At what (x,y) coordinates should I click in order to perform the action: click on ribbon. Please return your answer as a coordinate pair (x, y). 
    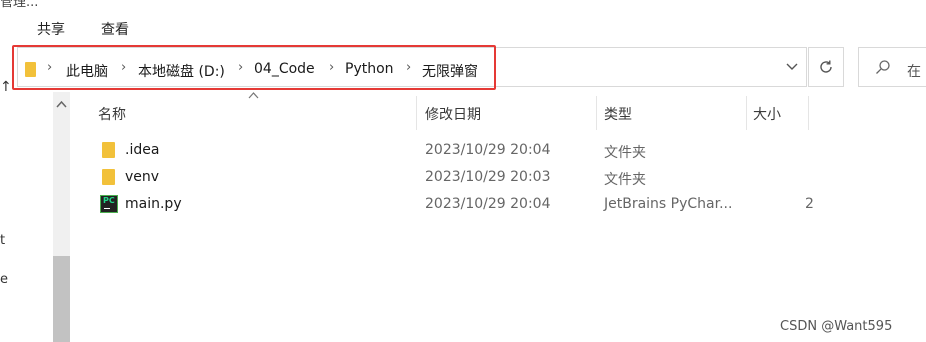
    Looking at the image, I should click on (463, 22).